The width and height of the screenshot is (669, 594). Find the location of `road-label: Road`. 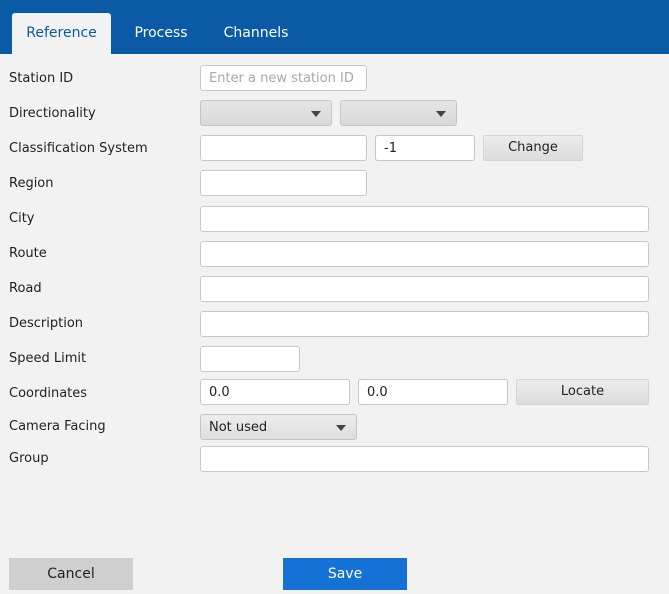

road-label: Road is located at coordinates (25, 288).